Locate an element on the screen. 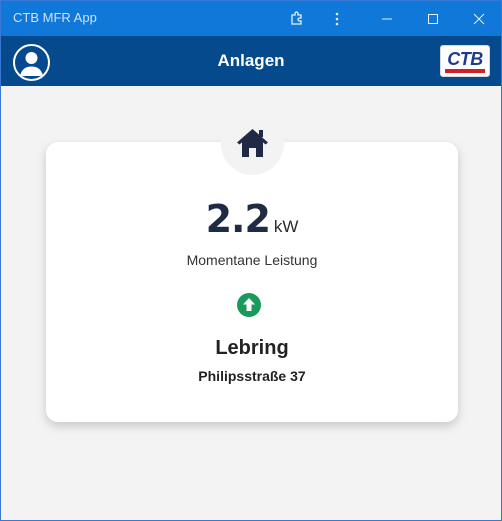 This screenshot has height=521, width=502. logo-stripe is located at coordinates (465, 71).